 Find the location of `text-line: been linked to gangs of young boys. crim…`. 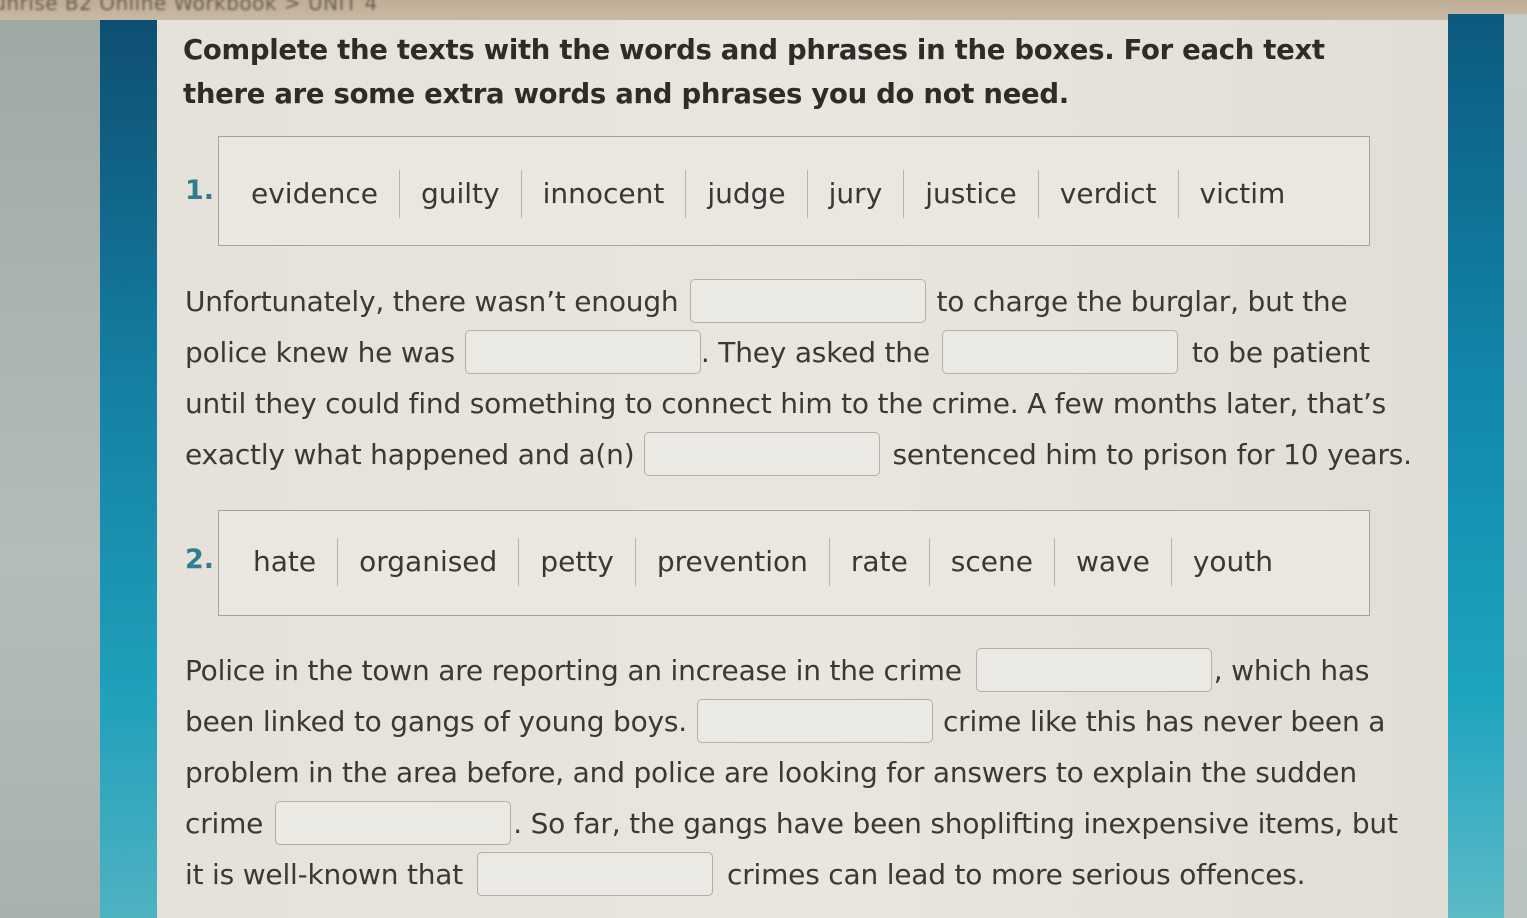

text-line: been linked to gangs of young boys. crim… is located at coordinates (785, 721).